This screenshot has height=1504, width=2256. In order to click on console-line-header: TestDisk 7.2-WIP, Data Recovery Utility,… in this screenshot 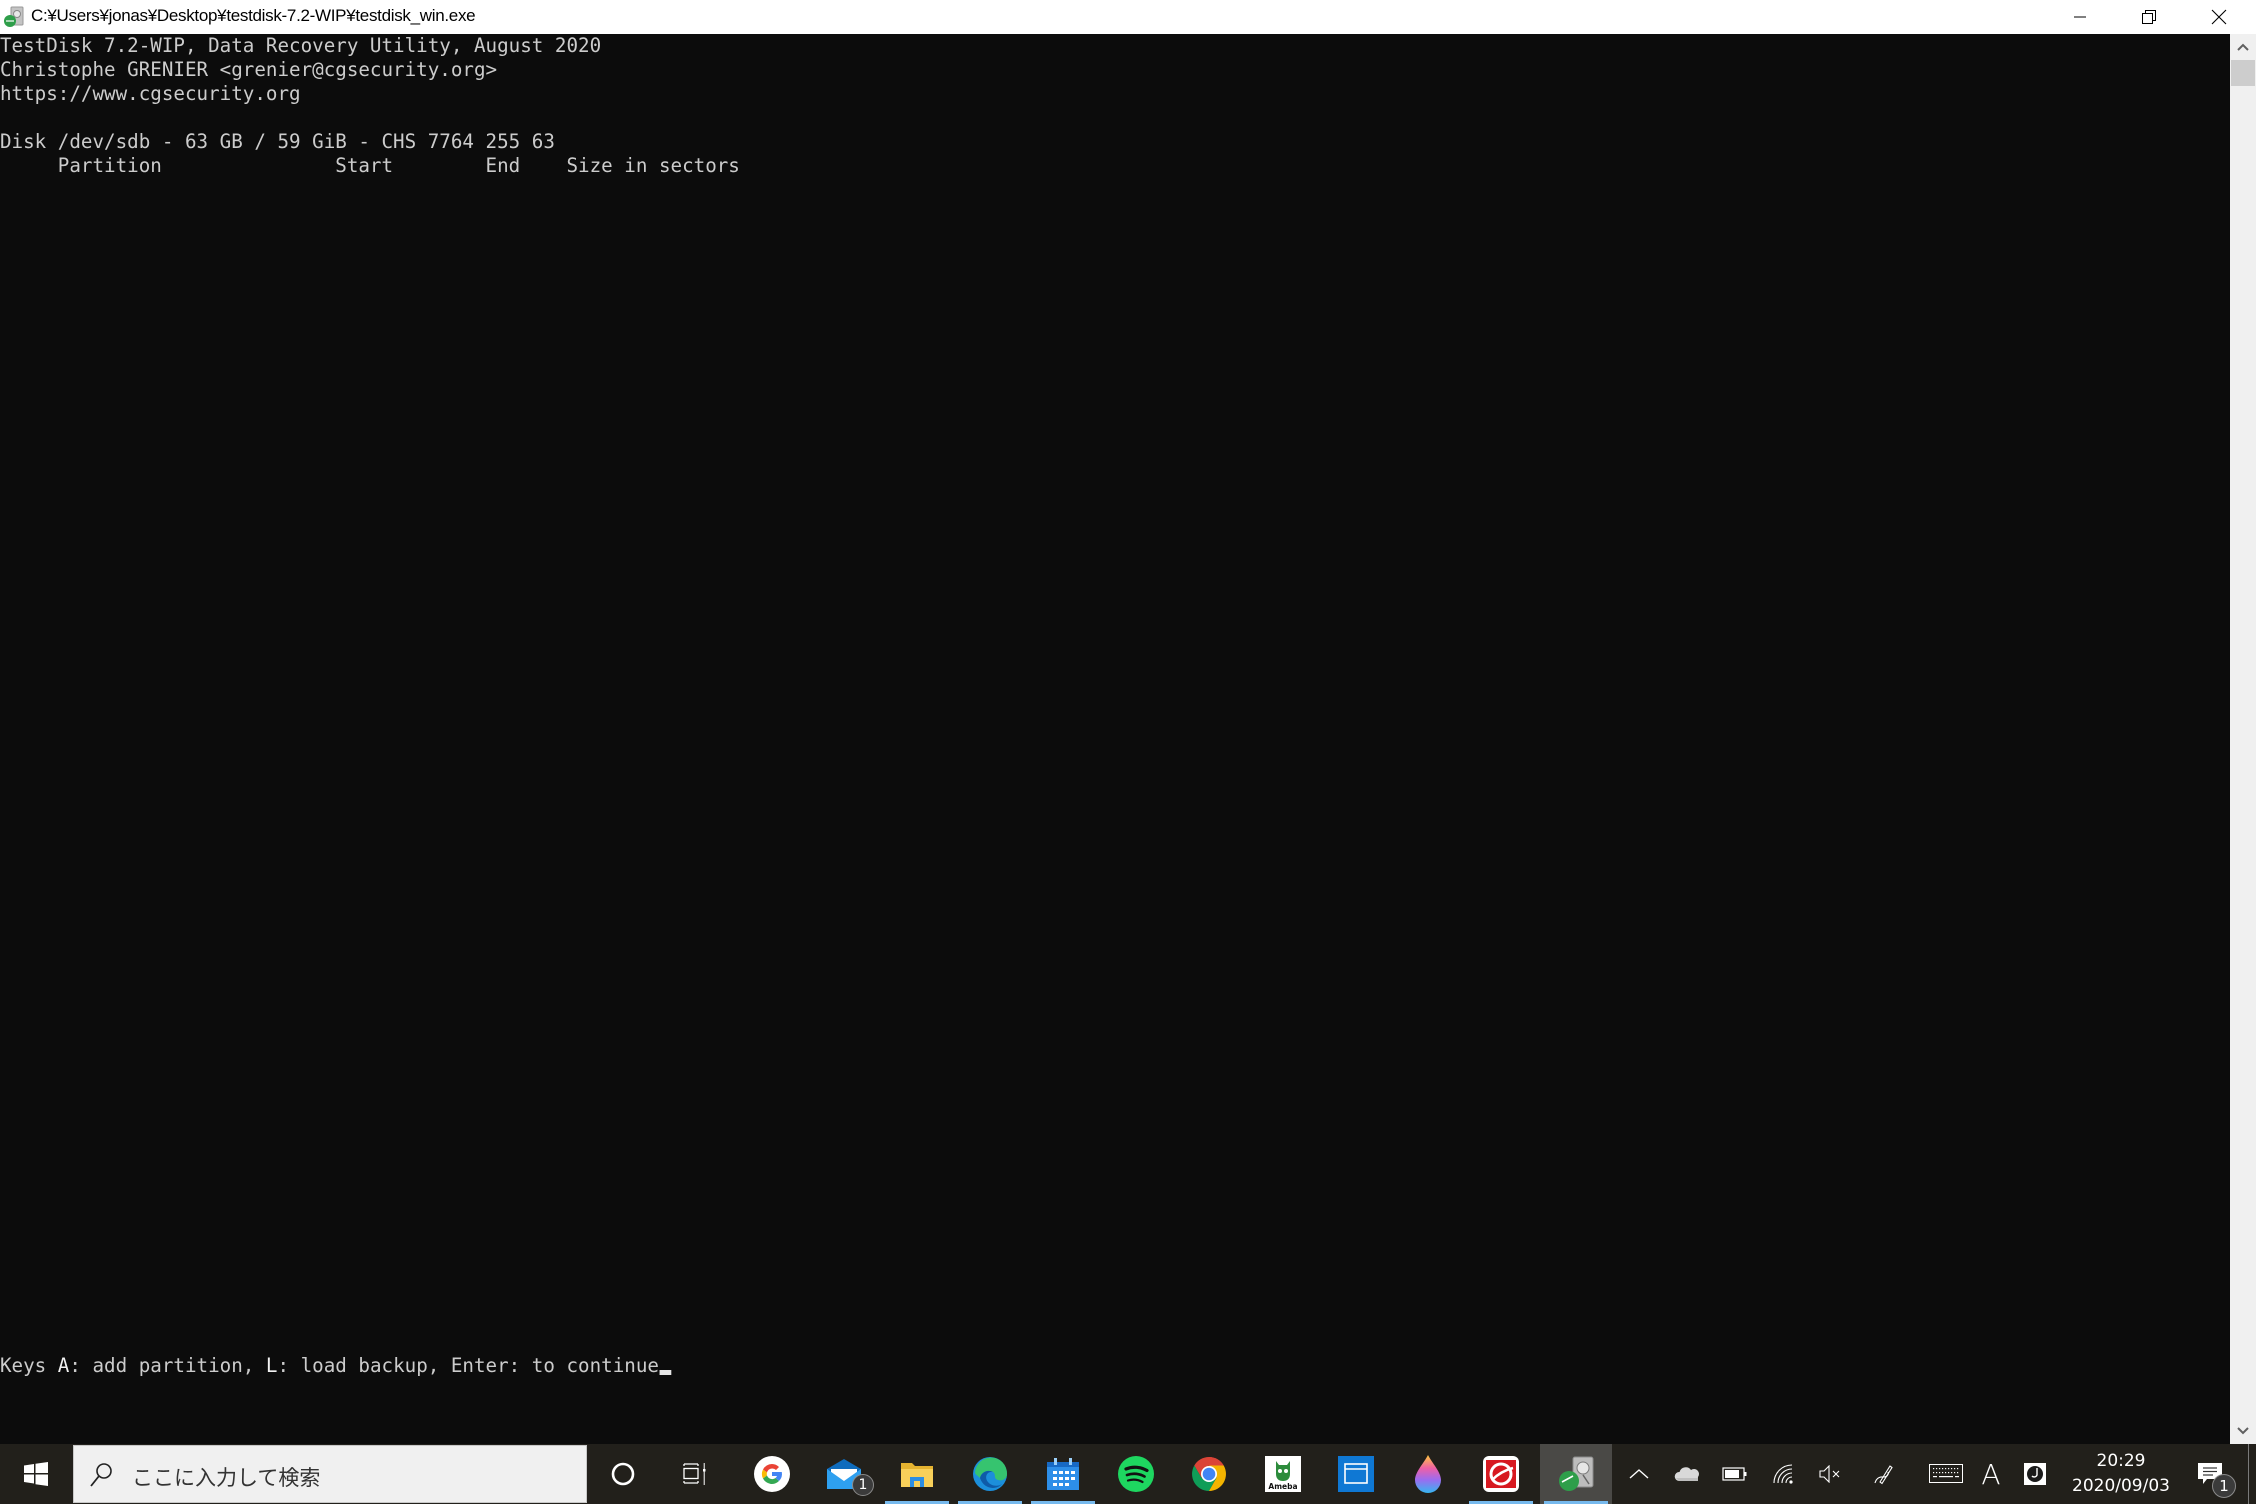, I will do `click(301, 45)`.